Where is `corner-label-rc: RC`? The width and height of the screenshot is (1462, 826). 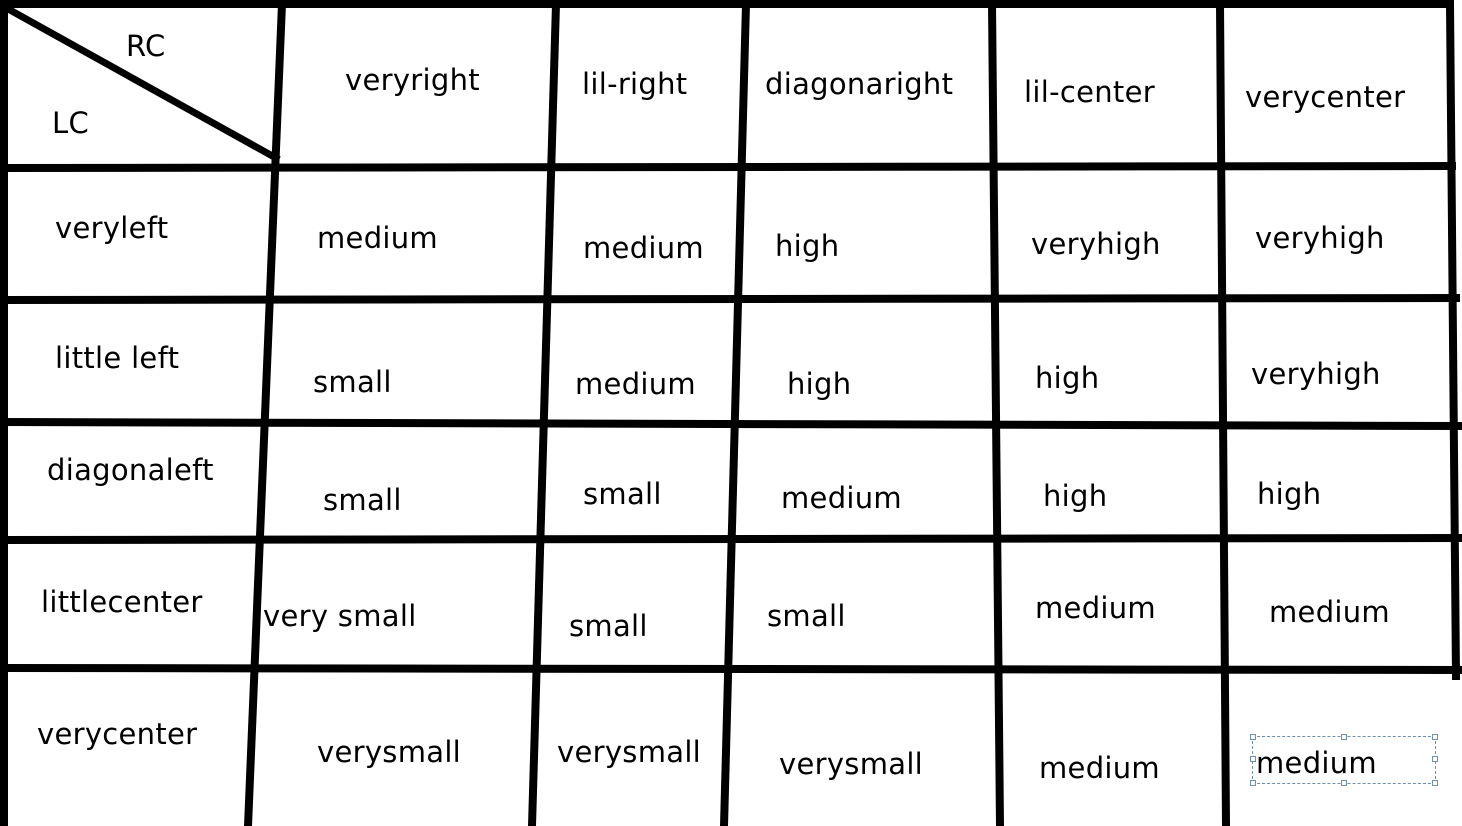 corner-label-rc: RC is located at coordinates (146, 46).